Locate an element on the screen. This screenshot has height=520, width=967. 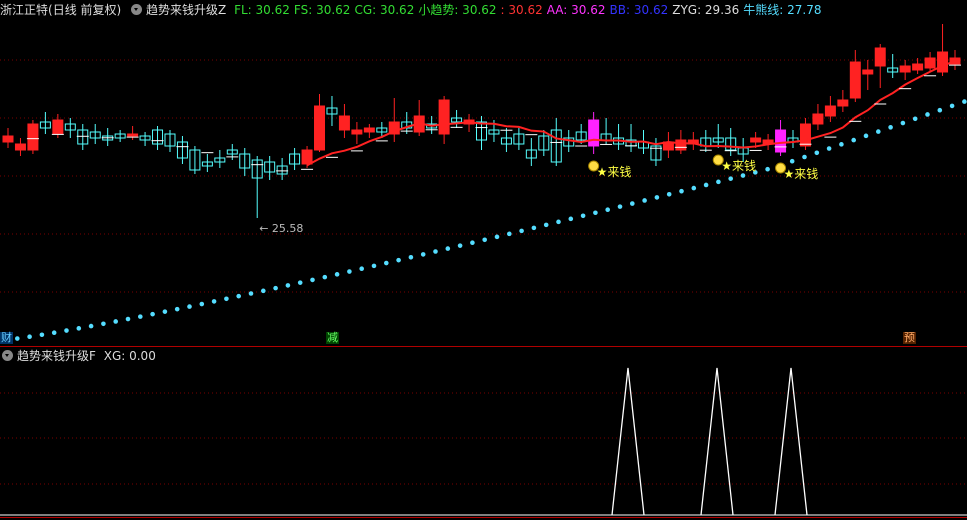
event-marker-jian: 减 is located at coordinates (332, 338).